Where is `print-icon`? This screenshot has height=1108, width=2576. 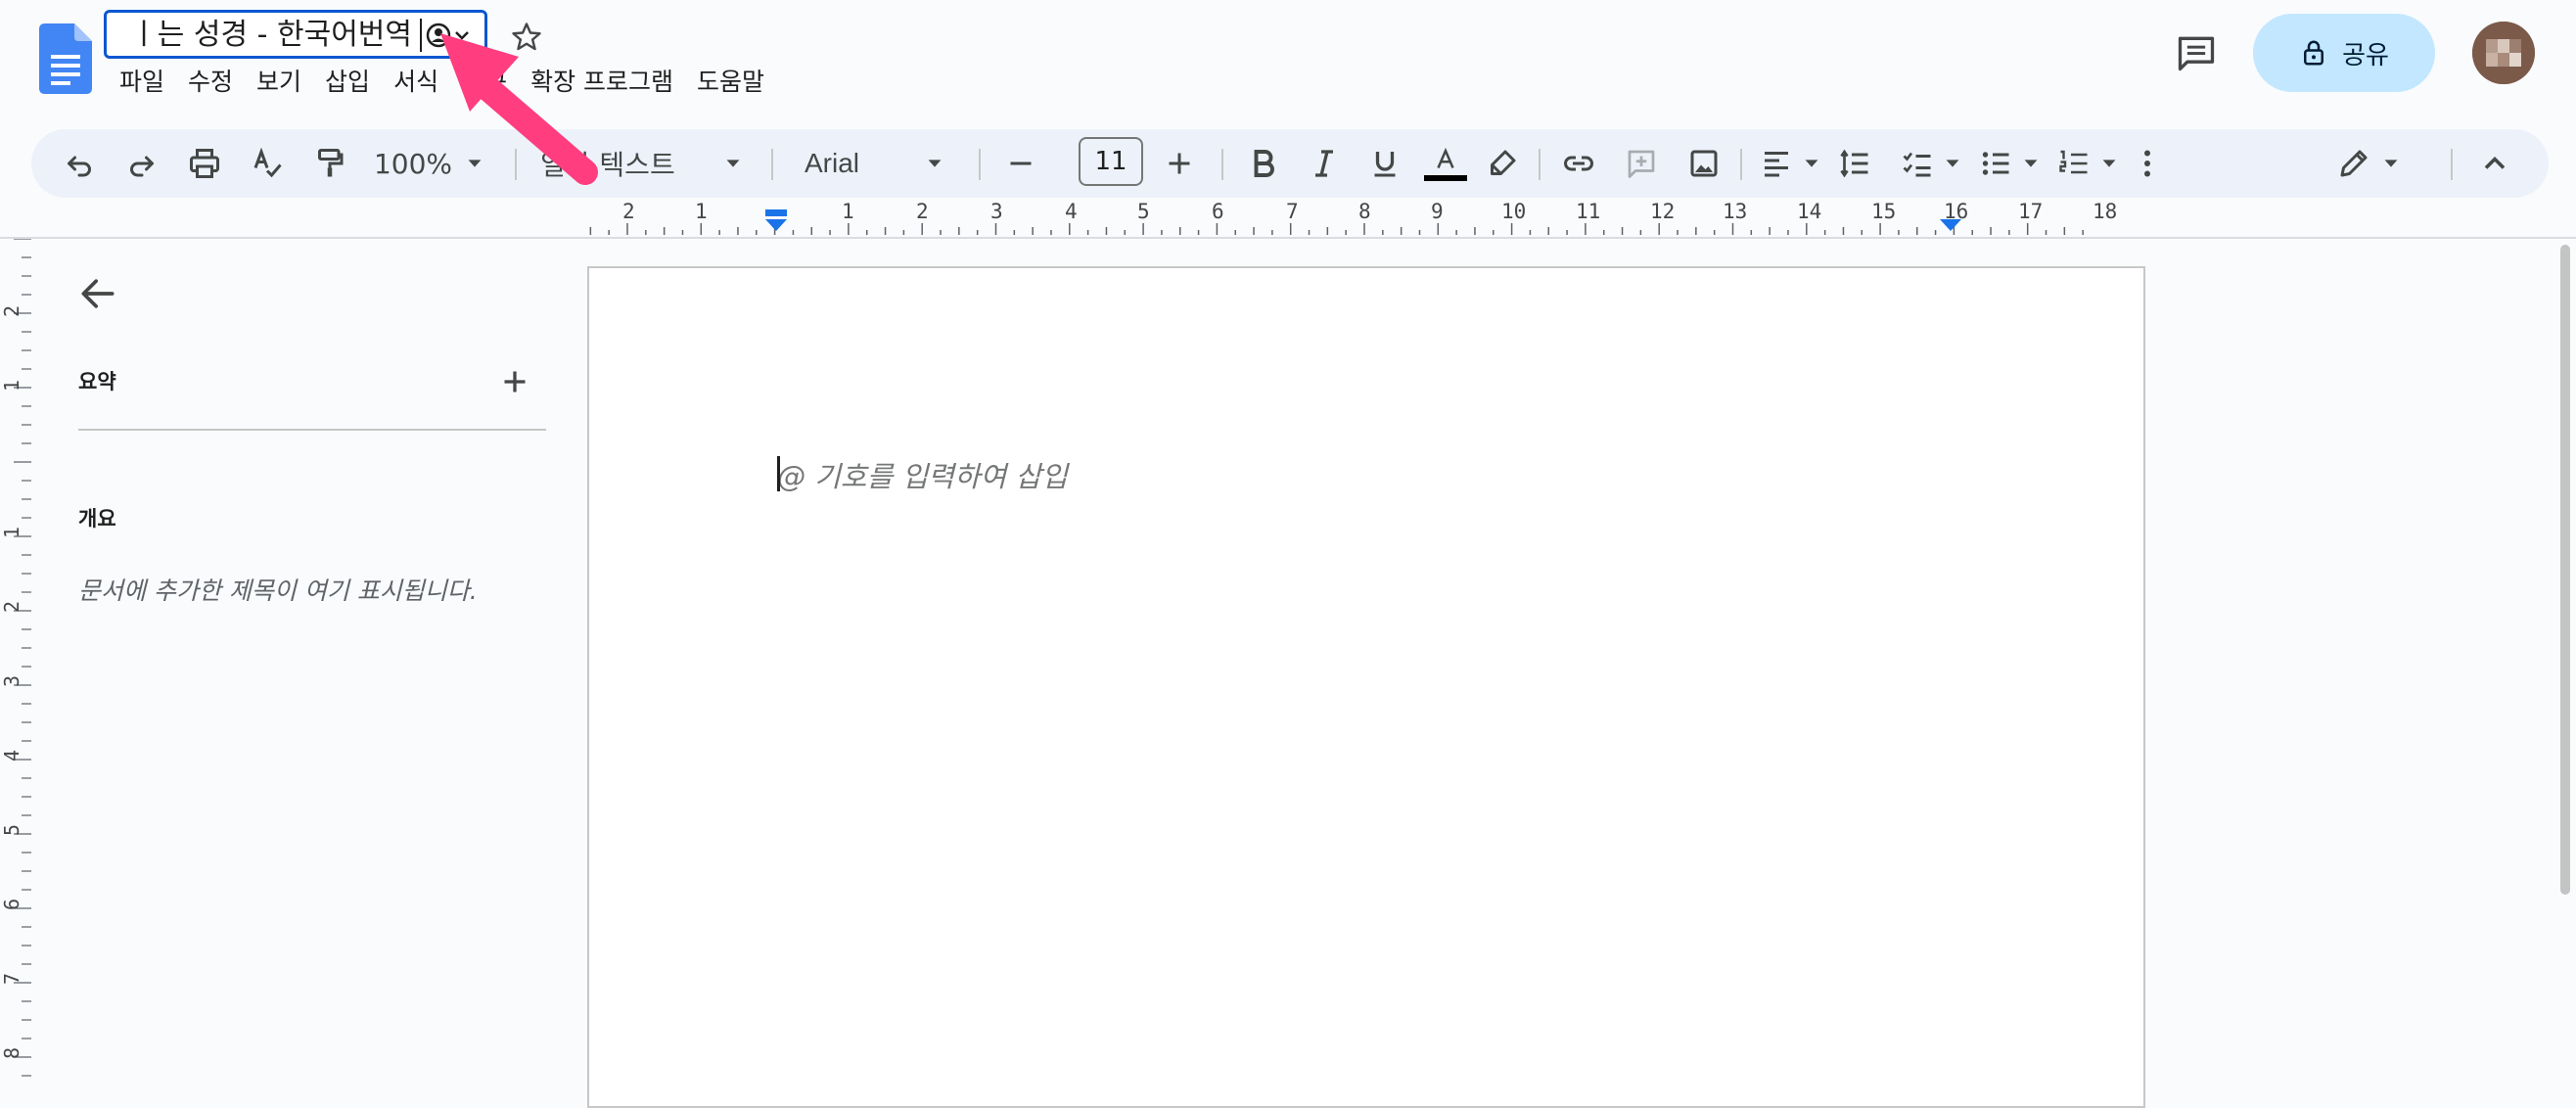
print-icon is located at coordinates (204, 163).